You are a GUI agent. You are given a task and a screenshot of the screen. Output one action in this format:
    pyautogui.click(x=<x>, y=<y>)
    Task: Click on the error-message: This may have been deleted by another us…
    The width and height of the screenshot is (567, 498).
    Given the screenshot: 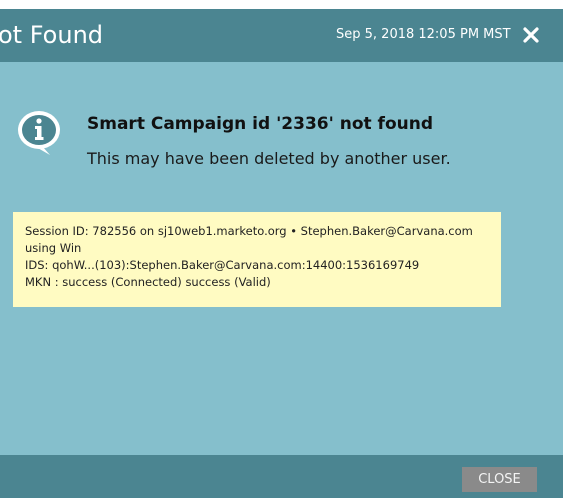 What is the action you would take?
    pyautogui.click(x=269, y=158)
    